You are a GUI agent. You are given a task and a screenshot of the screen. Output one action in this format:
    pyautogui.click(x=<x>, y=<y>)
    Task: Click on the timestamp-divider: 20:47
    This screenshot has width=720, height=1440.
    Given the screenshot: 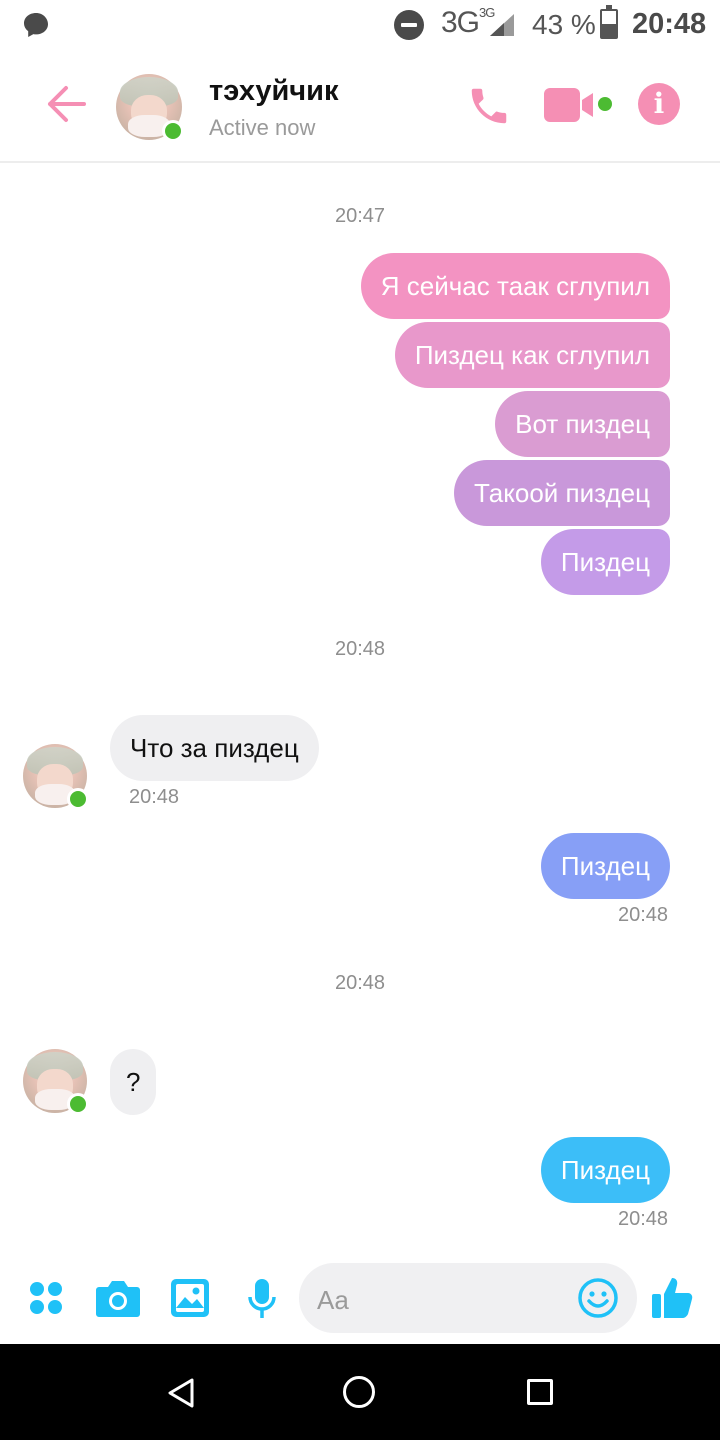 What is the action you would take?
    pyautogui.click(x=360, y=216)
    